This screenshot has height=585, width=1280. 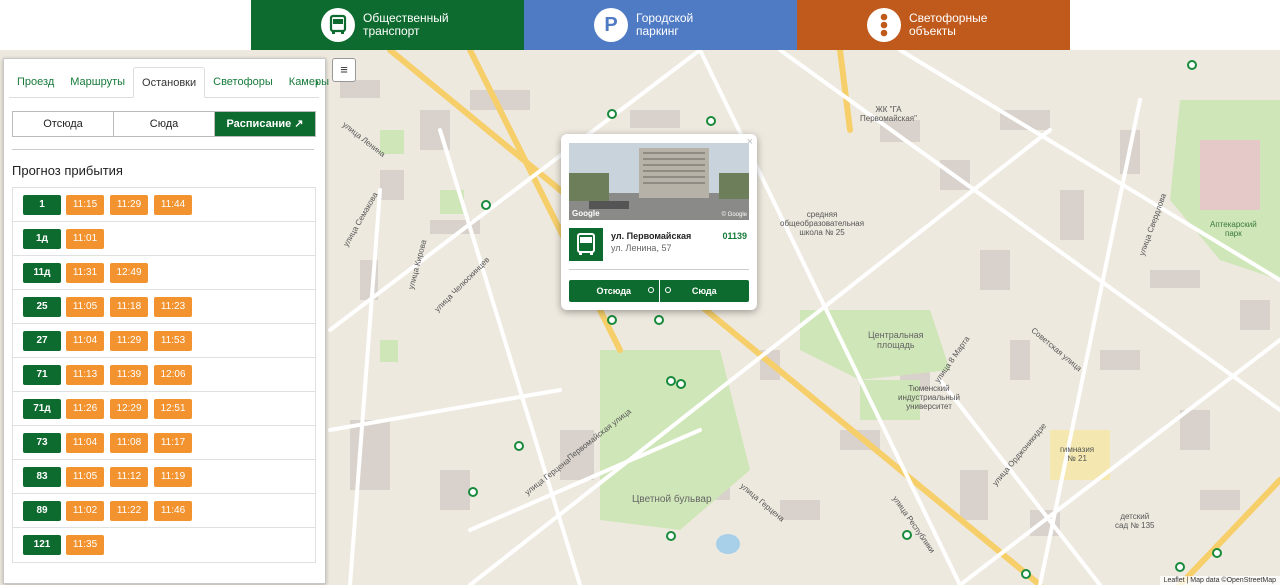 I want to click on arrival-time: 11:23, so click(x=173, y=306).